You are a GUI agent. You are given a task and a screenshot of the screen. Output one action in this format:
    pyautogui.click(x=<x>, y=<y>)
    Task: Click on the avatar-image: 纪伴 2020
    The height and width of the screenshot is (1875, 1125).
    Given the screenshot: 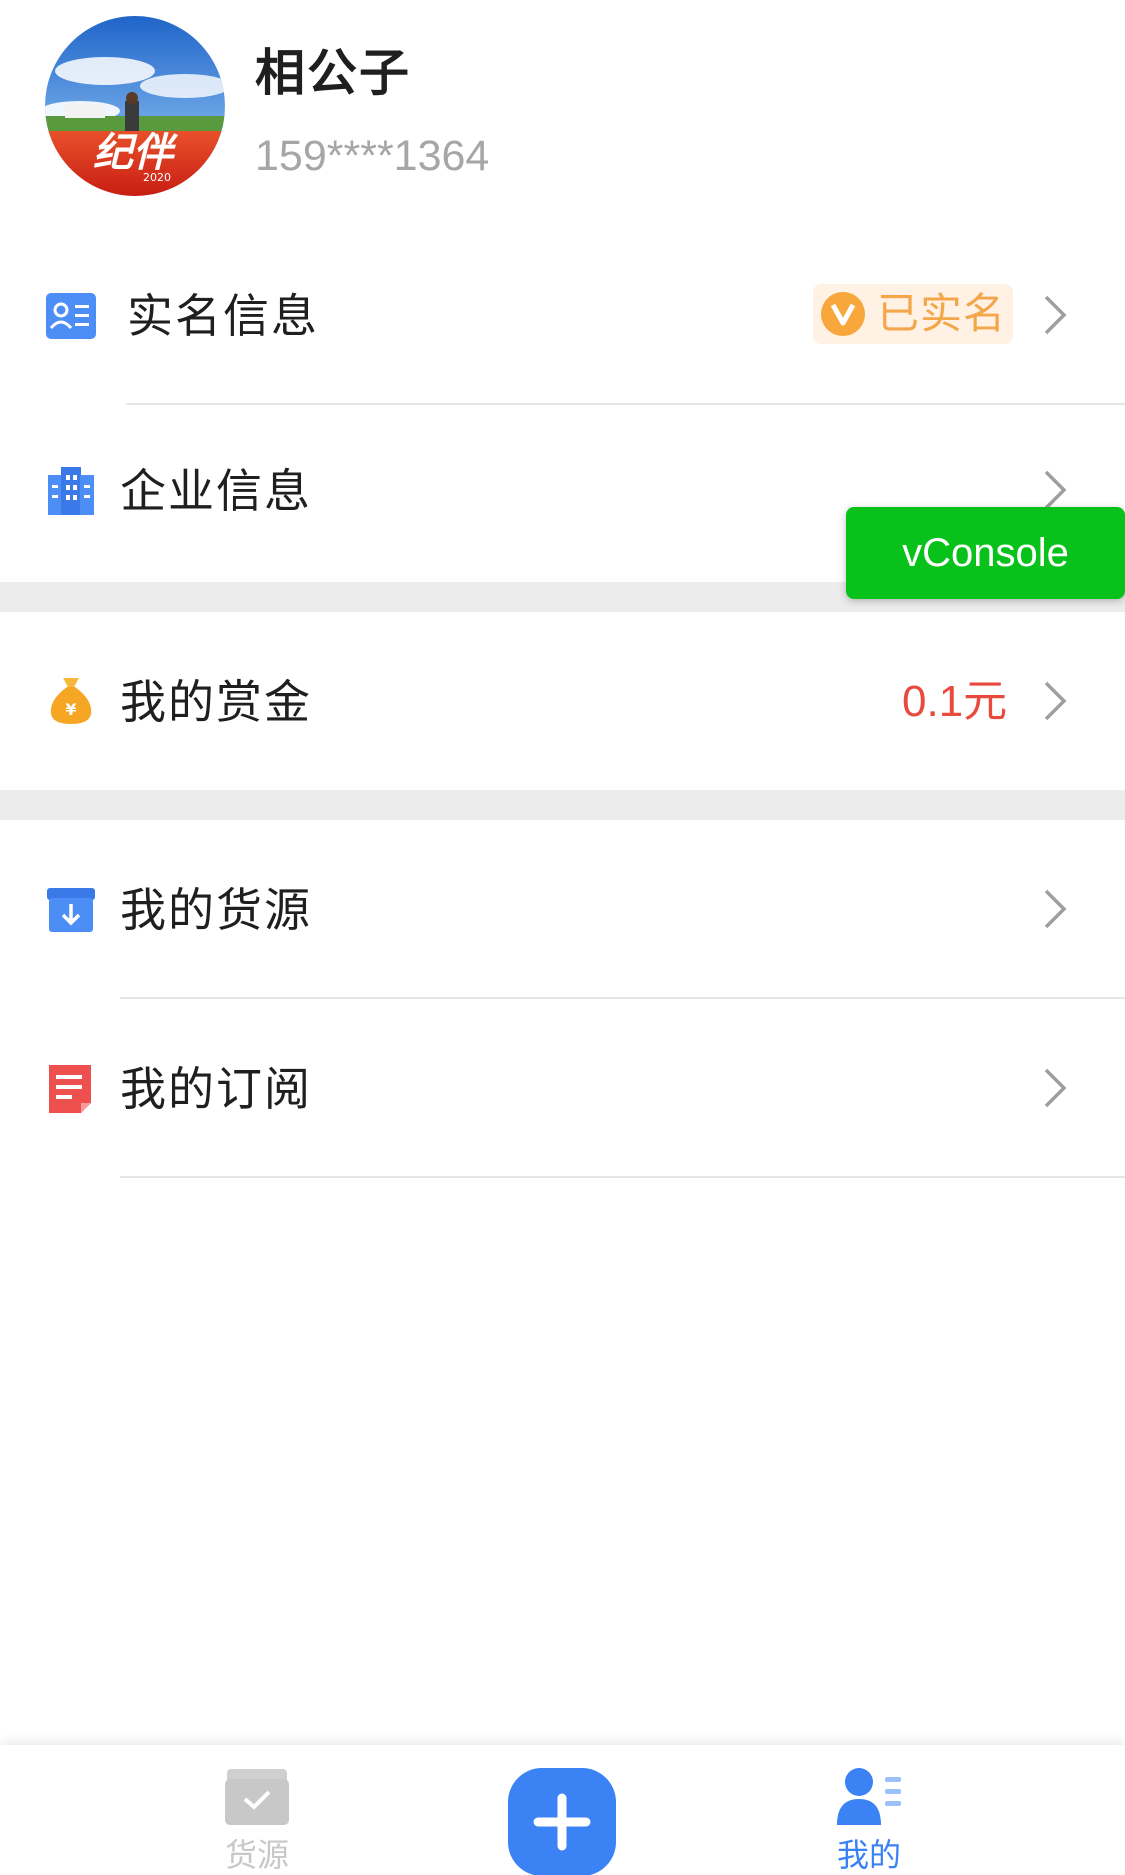 What is the action you would take?
    pyautogui.click(x=135, y=106)
    